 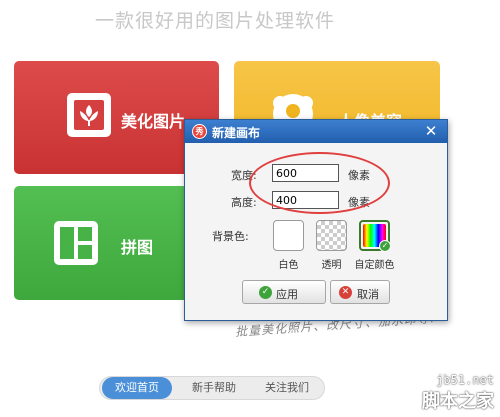 I want to click on cancel-circle-icon: ✕, so click(x=345, y=292).